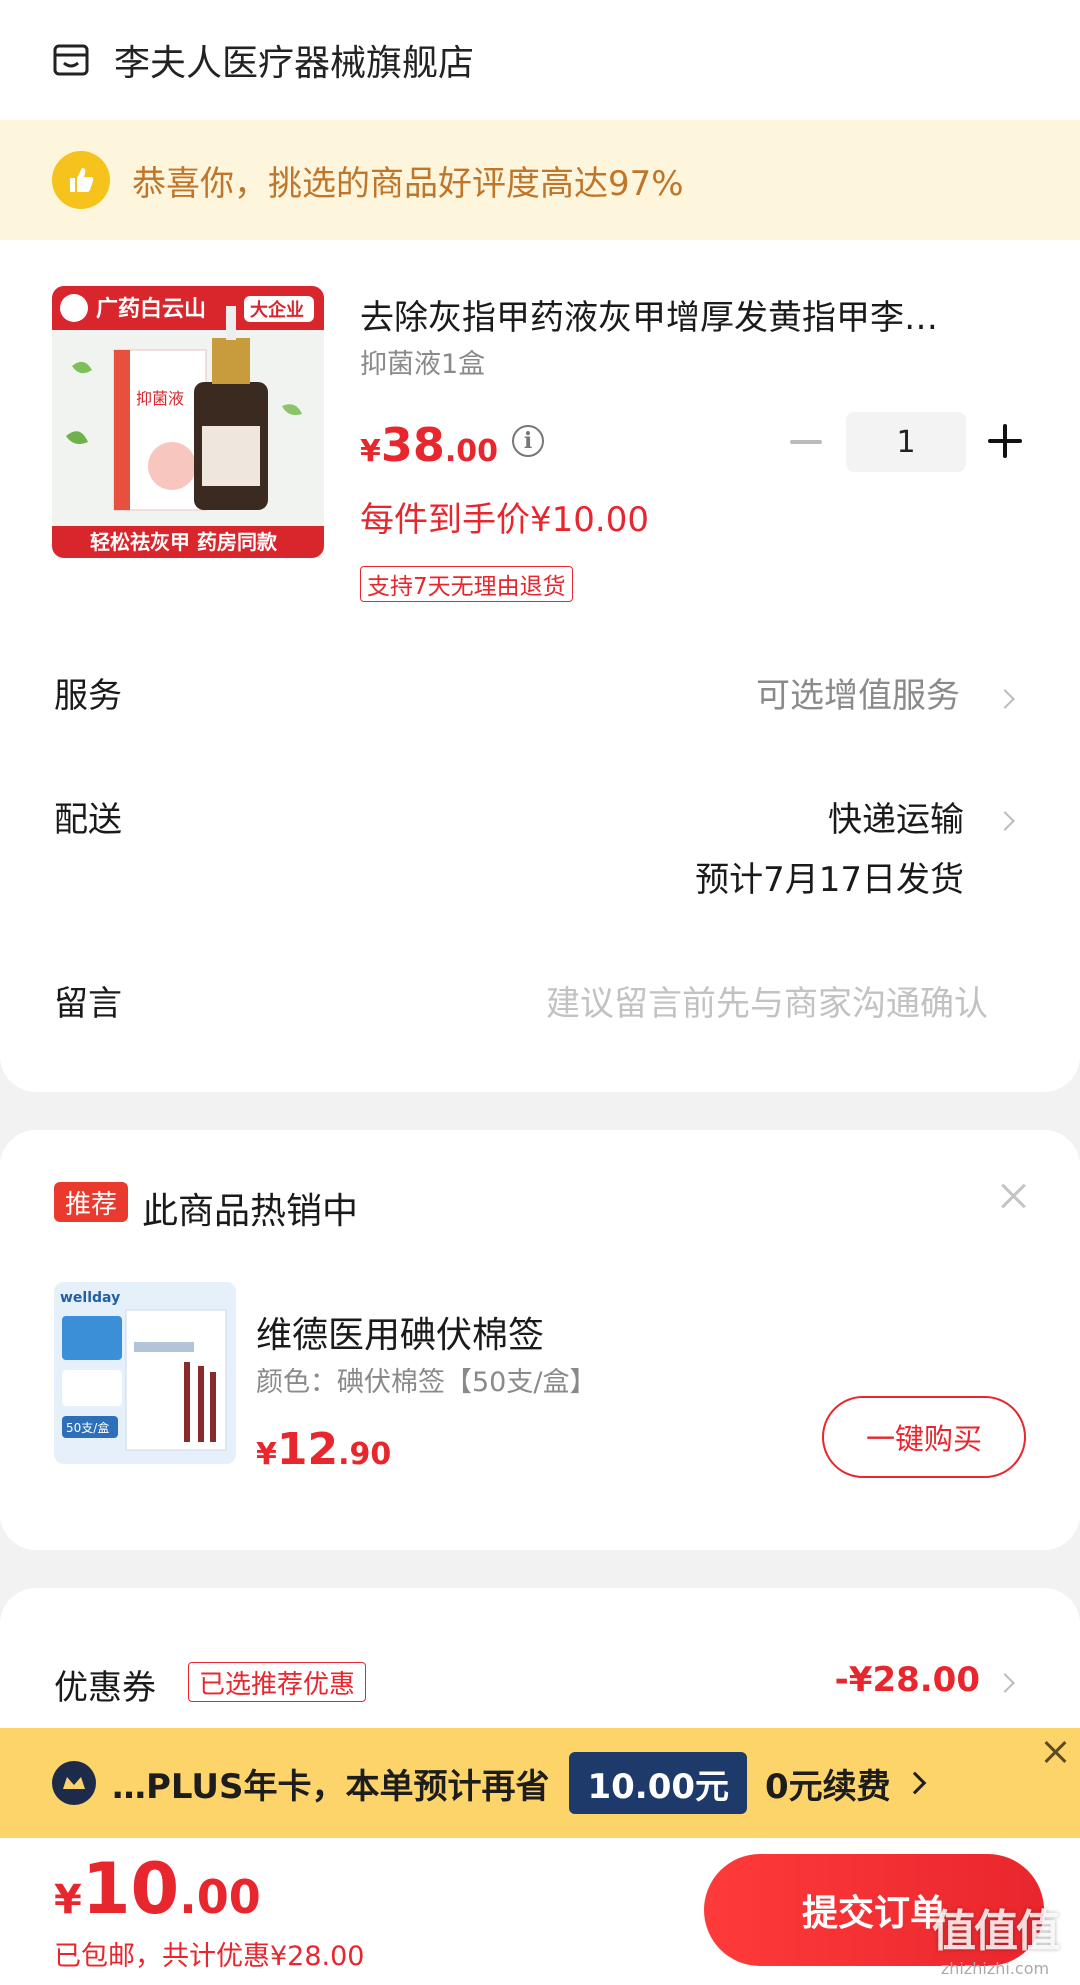  I want to click on price-currency: ¥, so click(370, 451).